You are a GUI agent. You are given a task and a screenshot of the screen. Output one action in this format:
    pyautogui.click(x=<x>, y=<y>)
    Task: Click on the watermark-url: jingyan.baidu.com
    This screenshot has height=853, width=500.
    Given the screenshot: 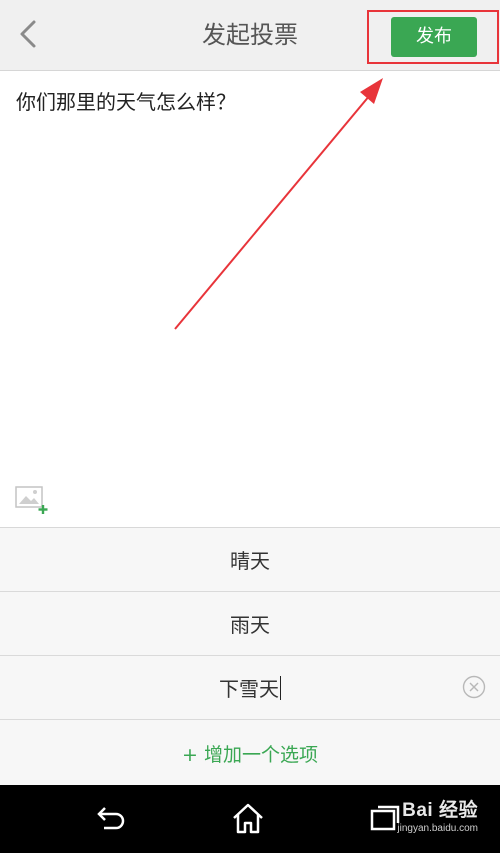 What is the action you would take?
    pyautogui.click(x=437, y=828)
    